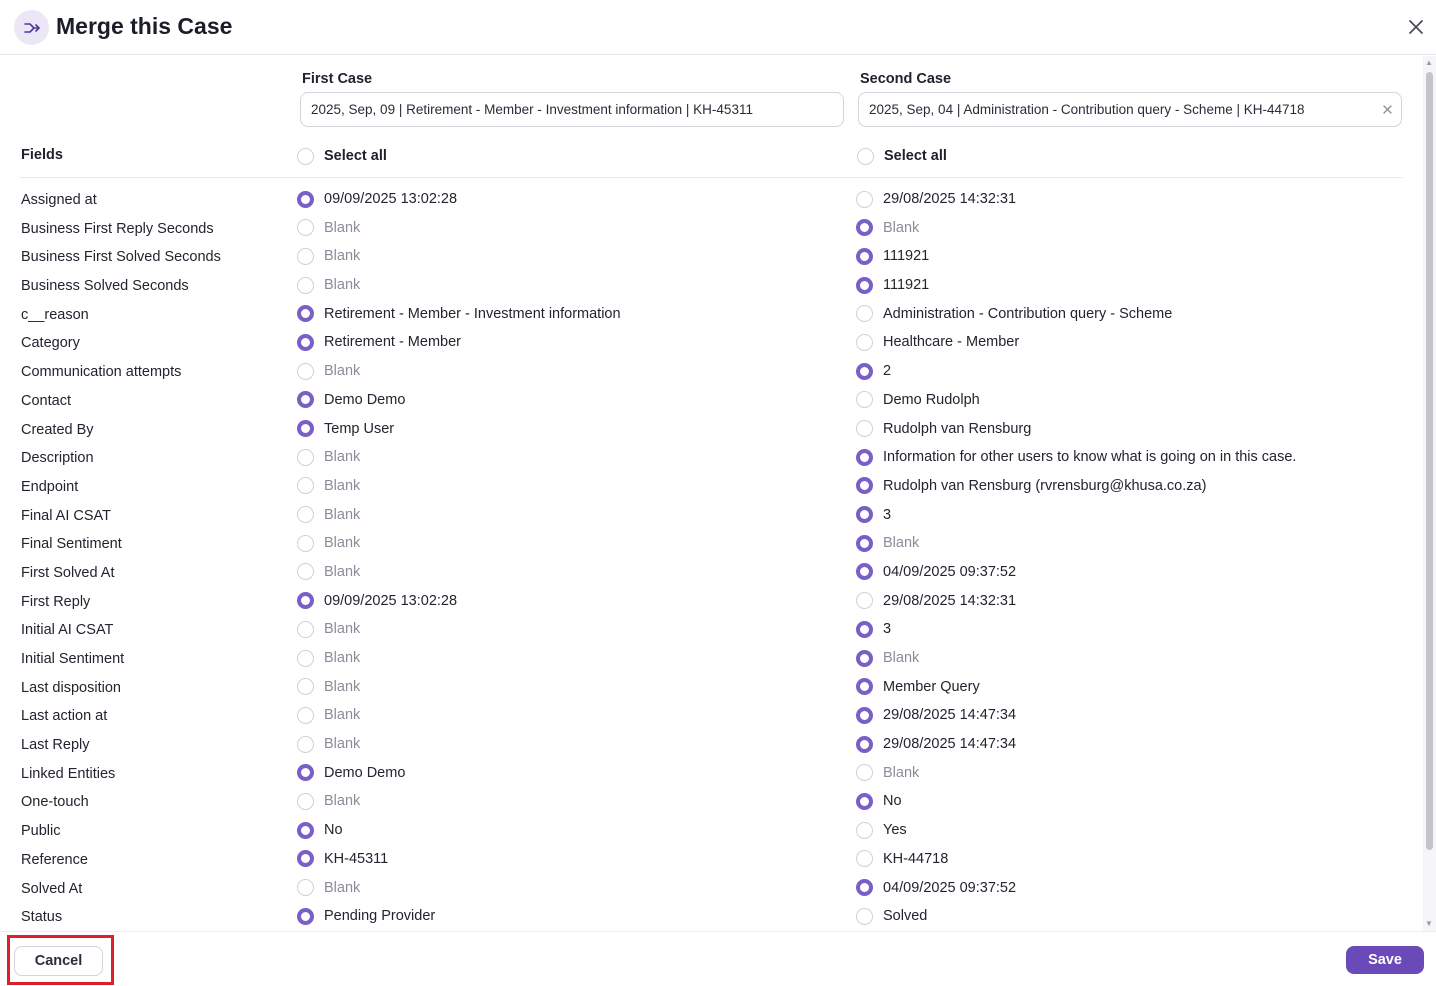 This screenshot has height=986, width=1436. What do you see at coordinates (320, 830) in the screenshot?
I see `first-case-option: No` at bounding box center [320, 830].